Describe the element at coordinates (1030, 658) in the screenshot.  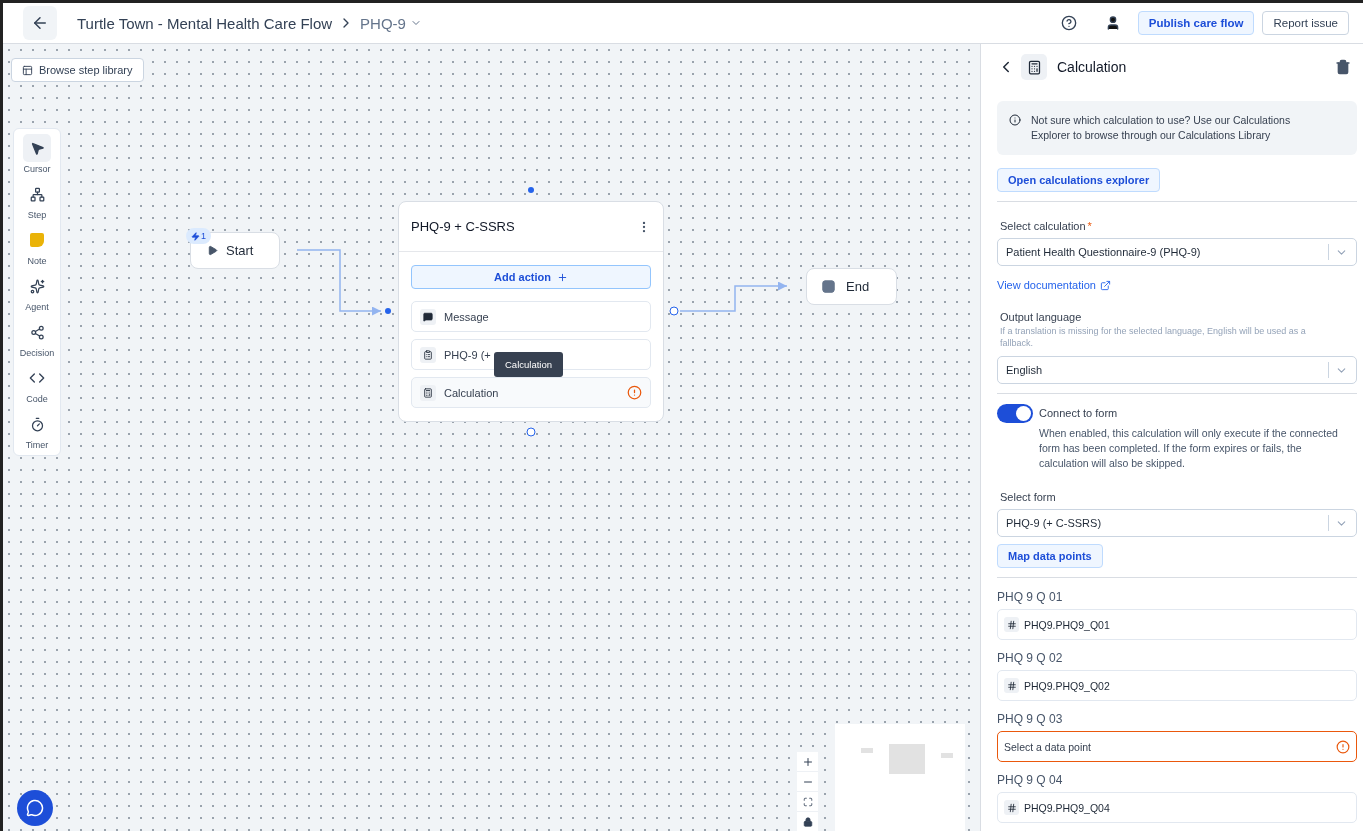
I see `field-label: PHQ 9 Q 02` at that location.